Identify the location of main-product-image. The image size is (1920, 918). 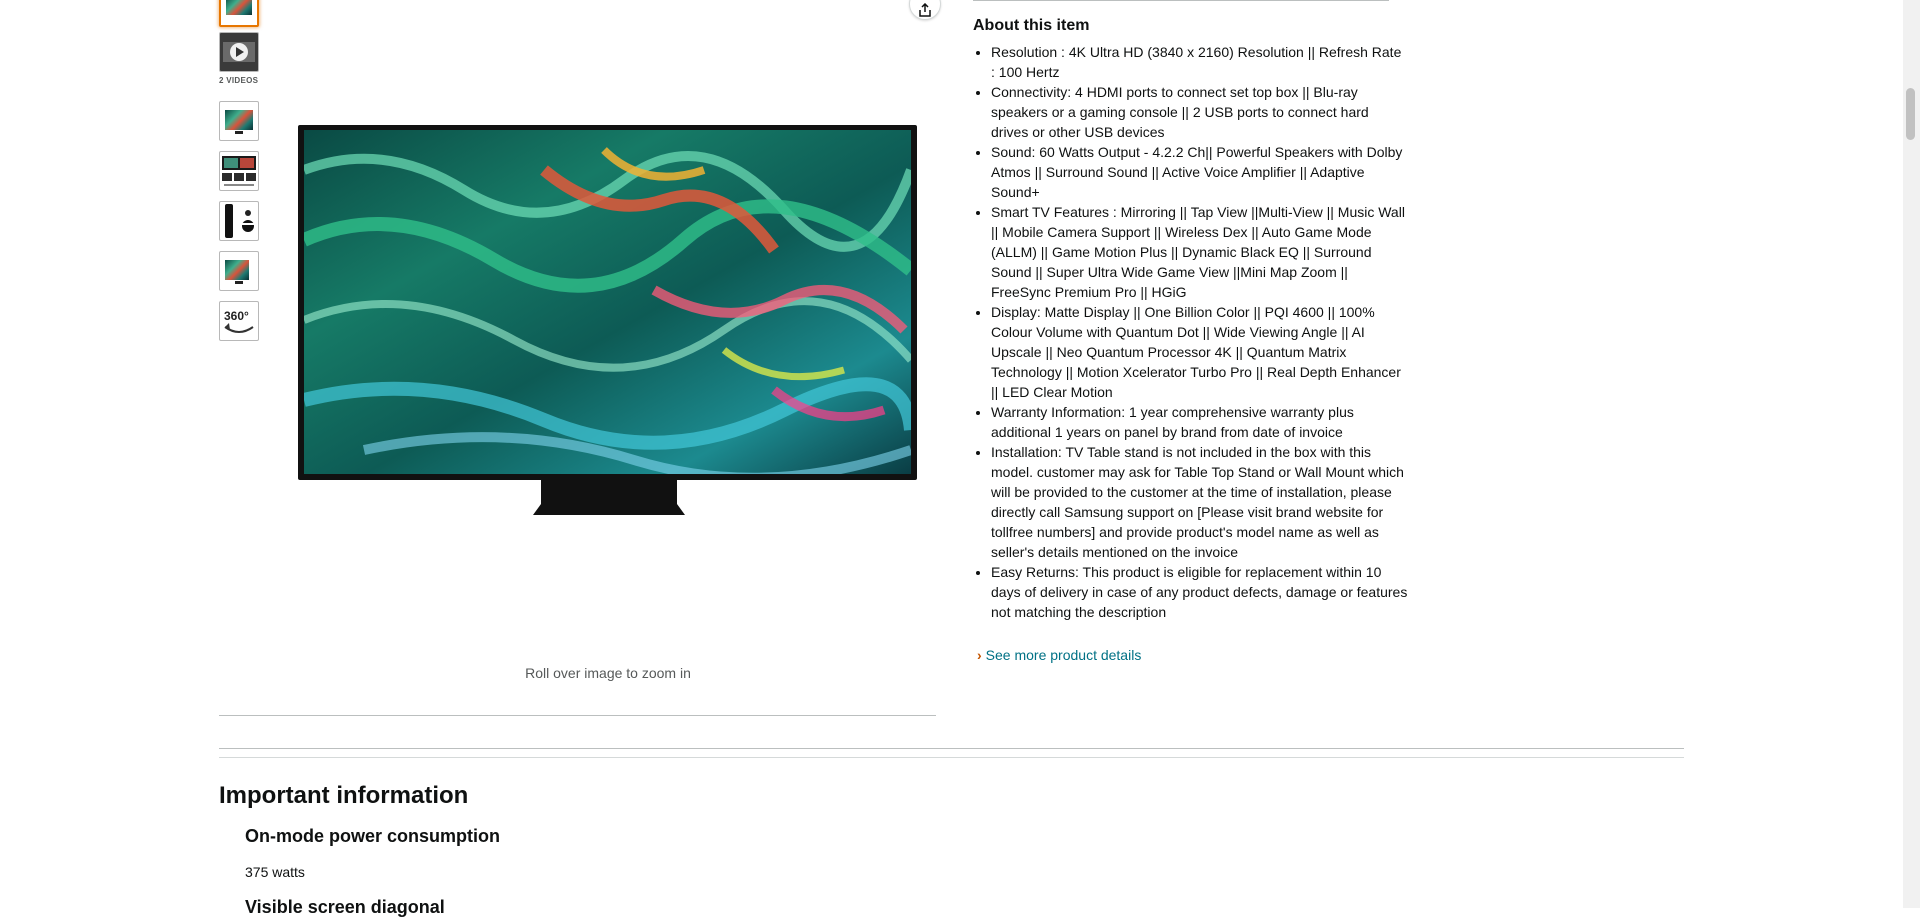
(607, 302).